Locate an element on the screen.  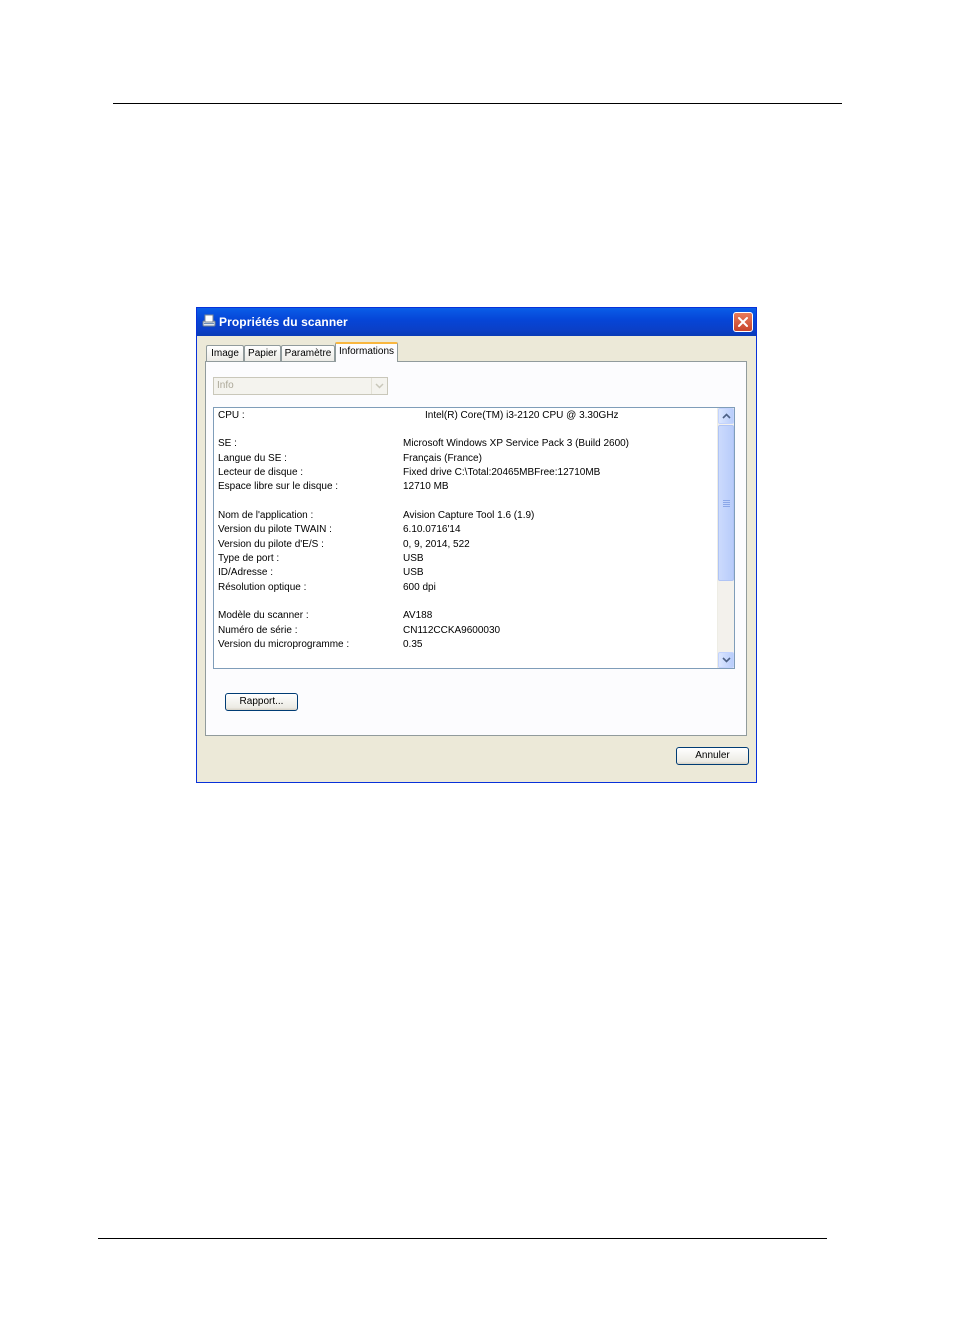
tab-informations: Informations is located at coordinates (366, 352).